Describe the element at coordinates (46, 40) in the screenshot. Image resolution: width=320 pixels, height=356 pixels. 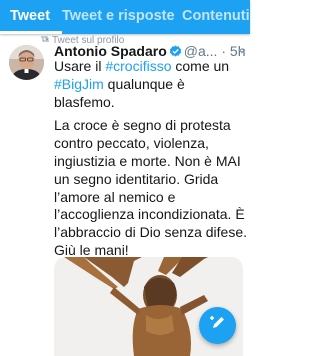
I see `retweet-icon` at that location.